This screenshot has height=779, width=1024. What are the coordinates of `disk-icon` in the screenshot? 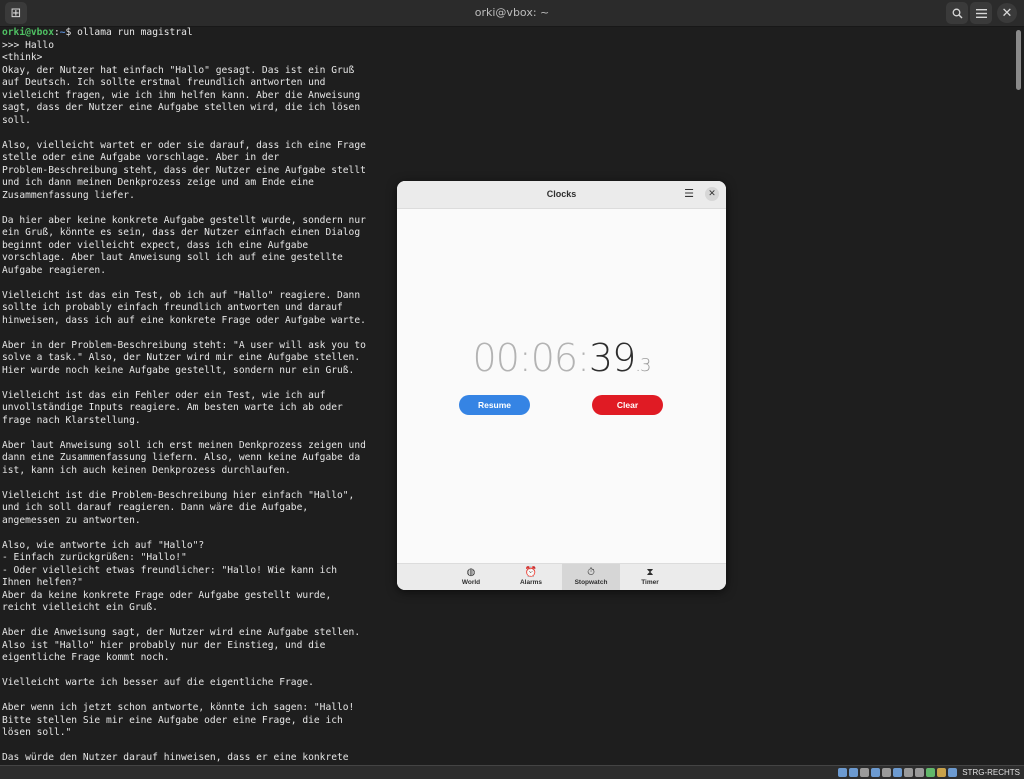 It's located at (843, 772).